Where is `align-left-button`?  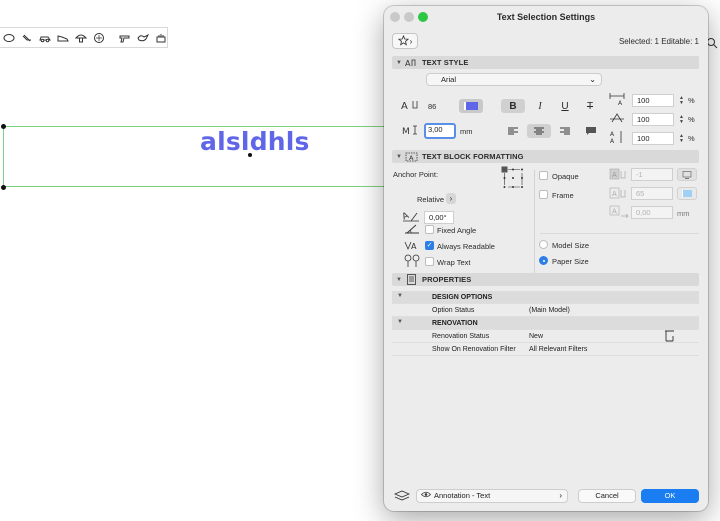
align-left-button is located at coordinates (513, 131).